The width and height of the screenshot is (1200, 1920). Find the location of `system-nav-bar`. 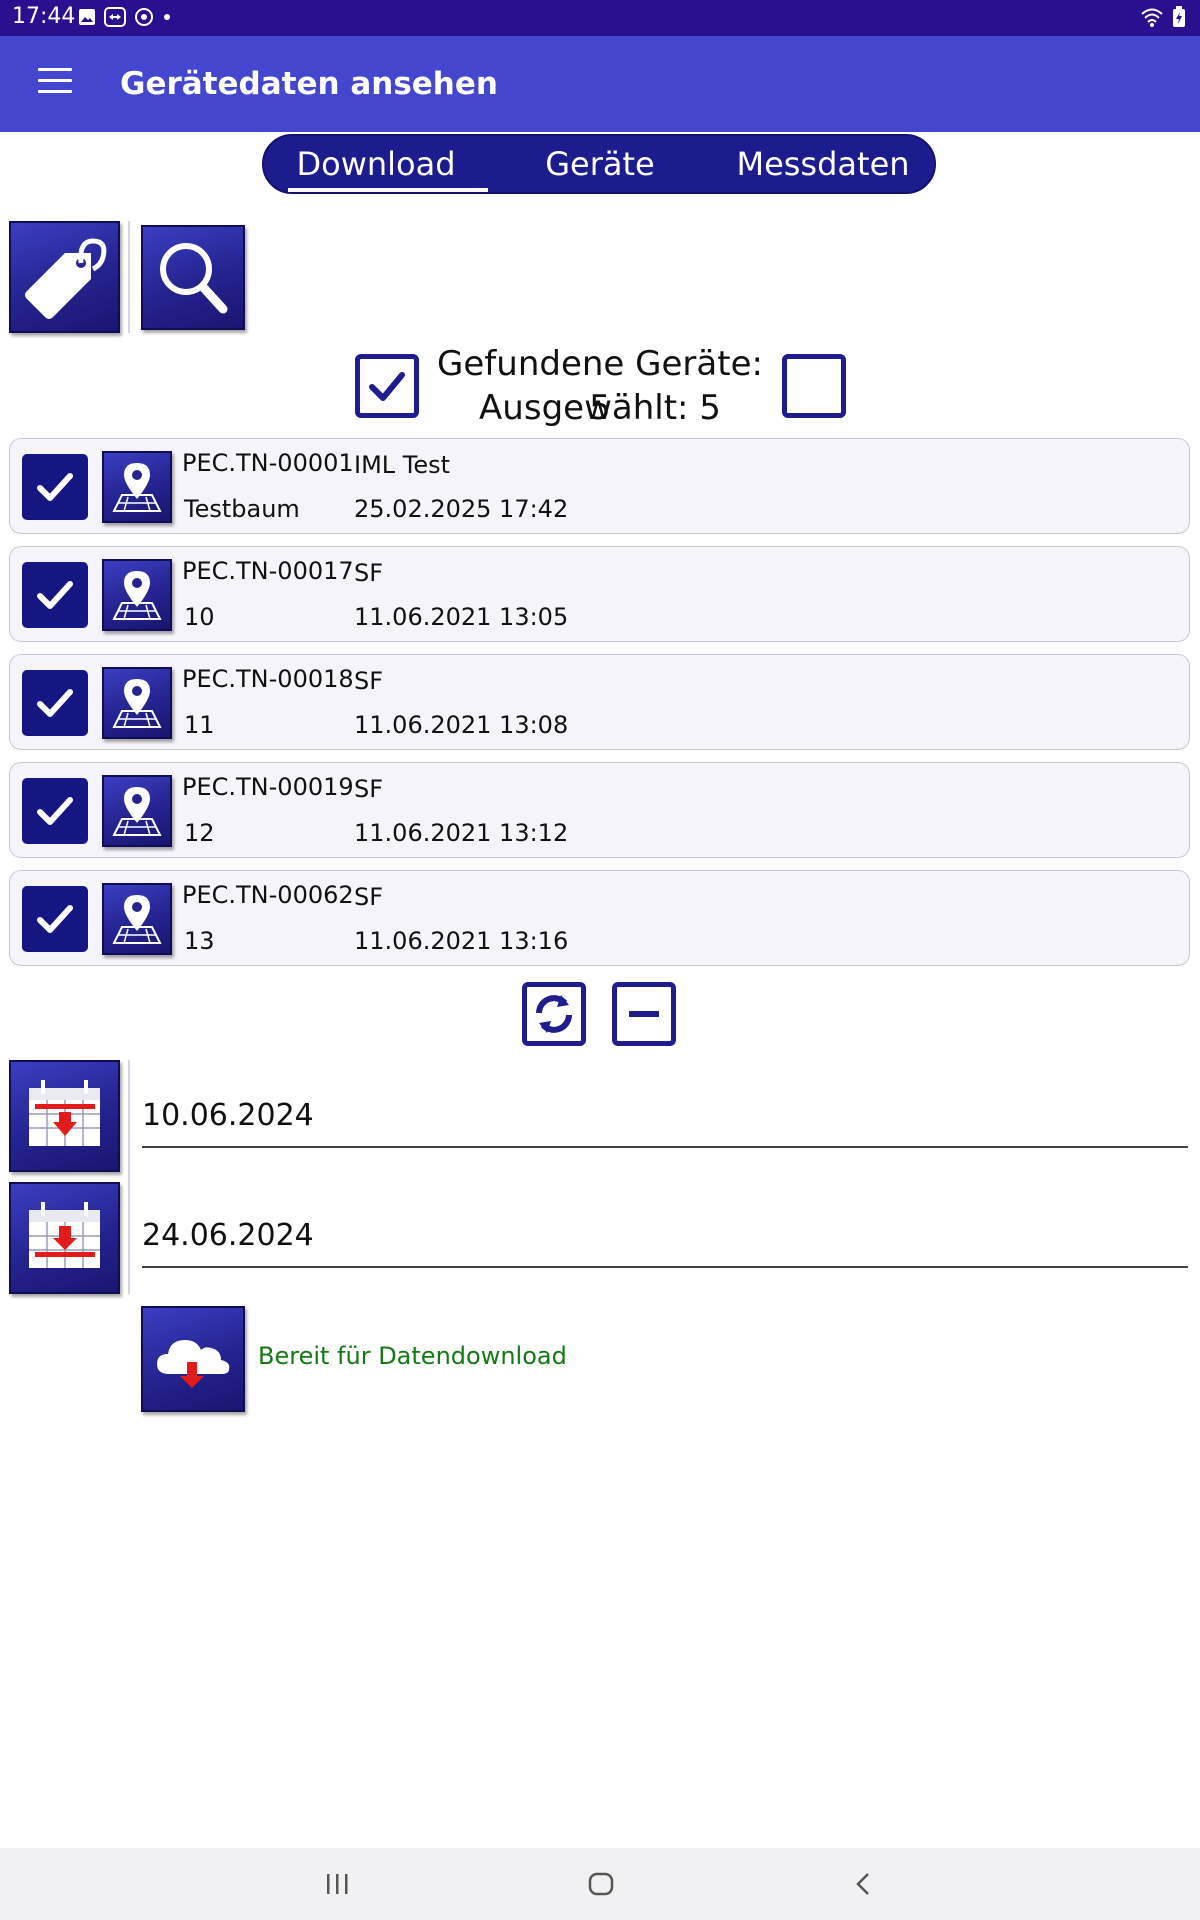

system-nav-bar is located at coordinates (600, 1884).